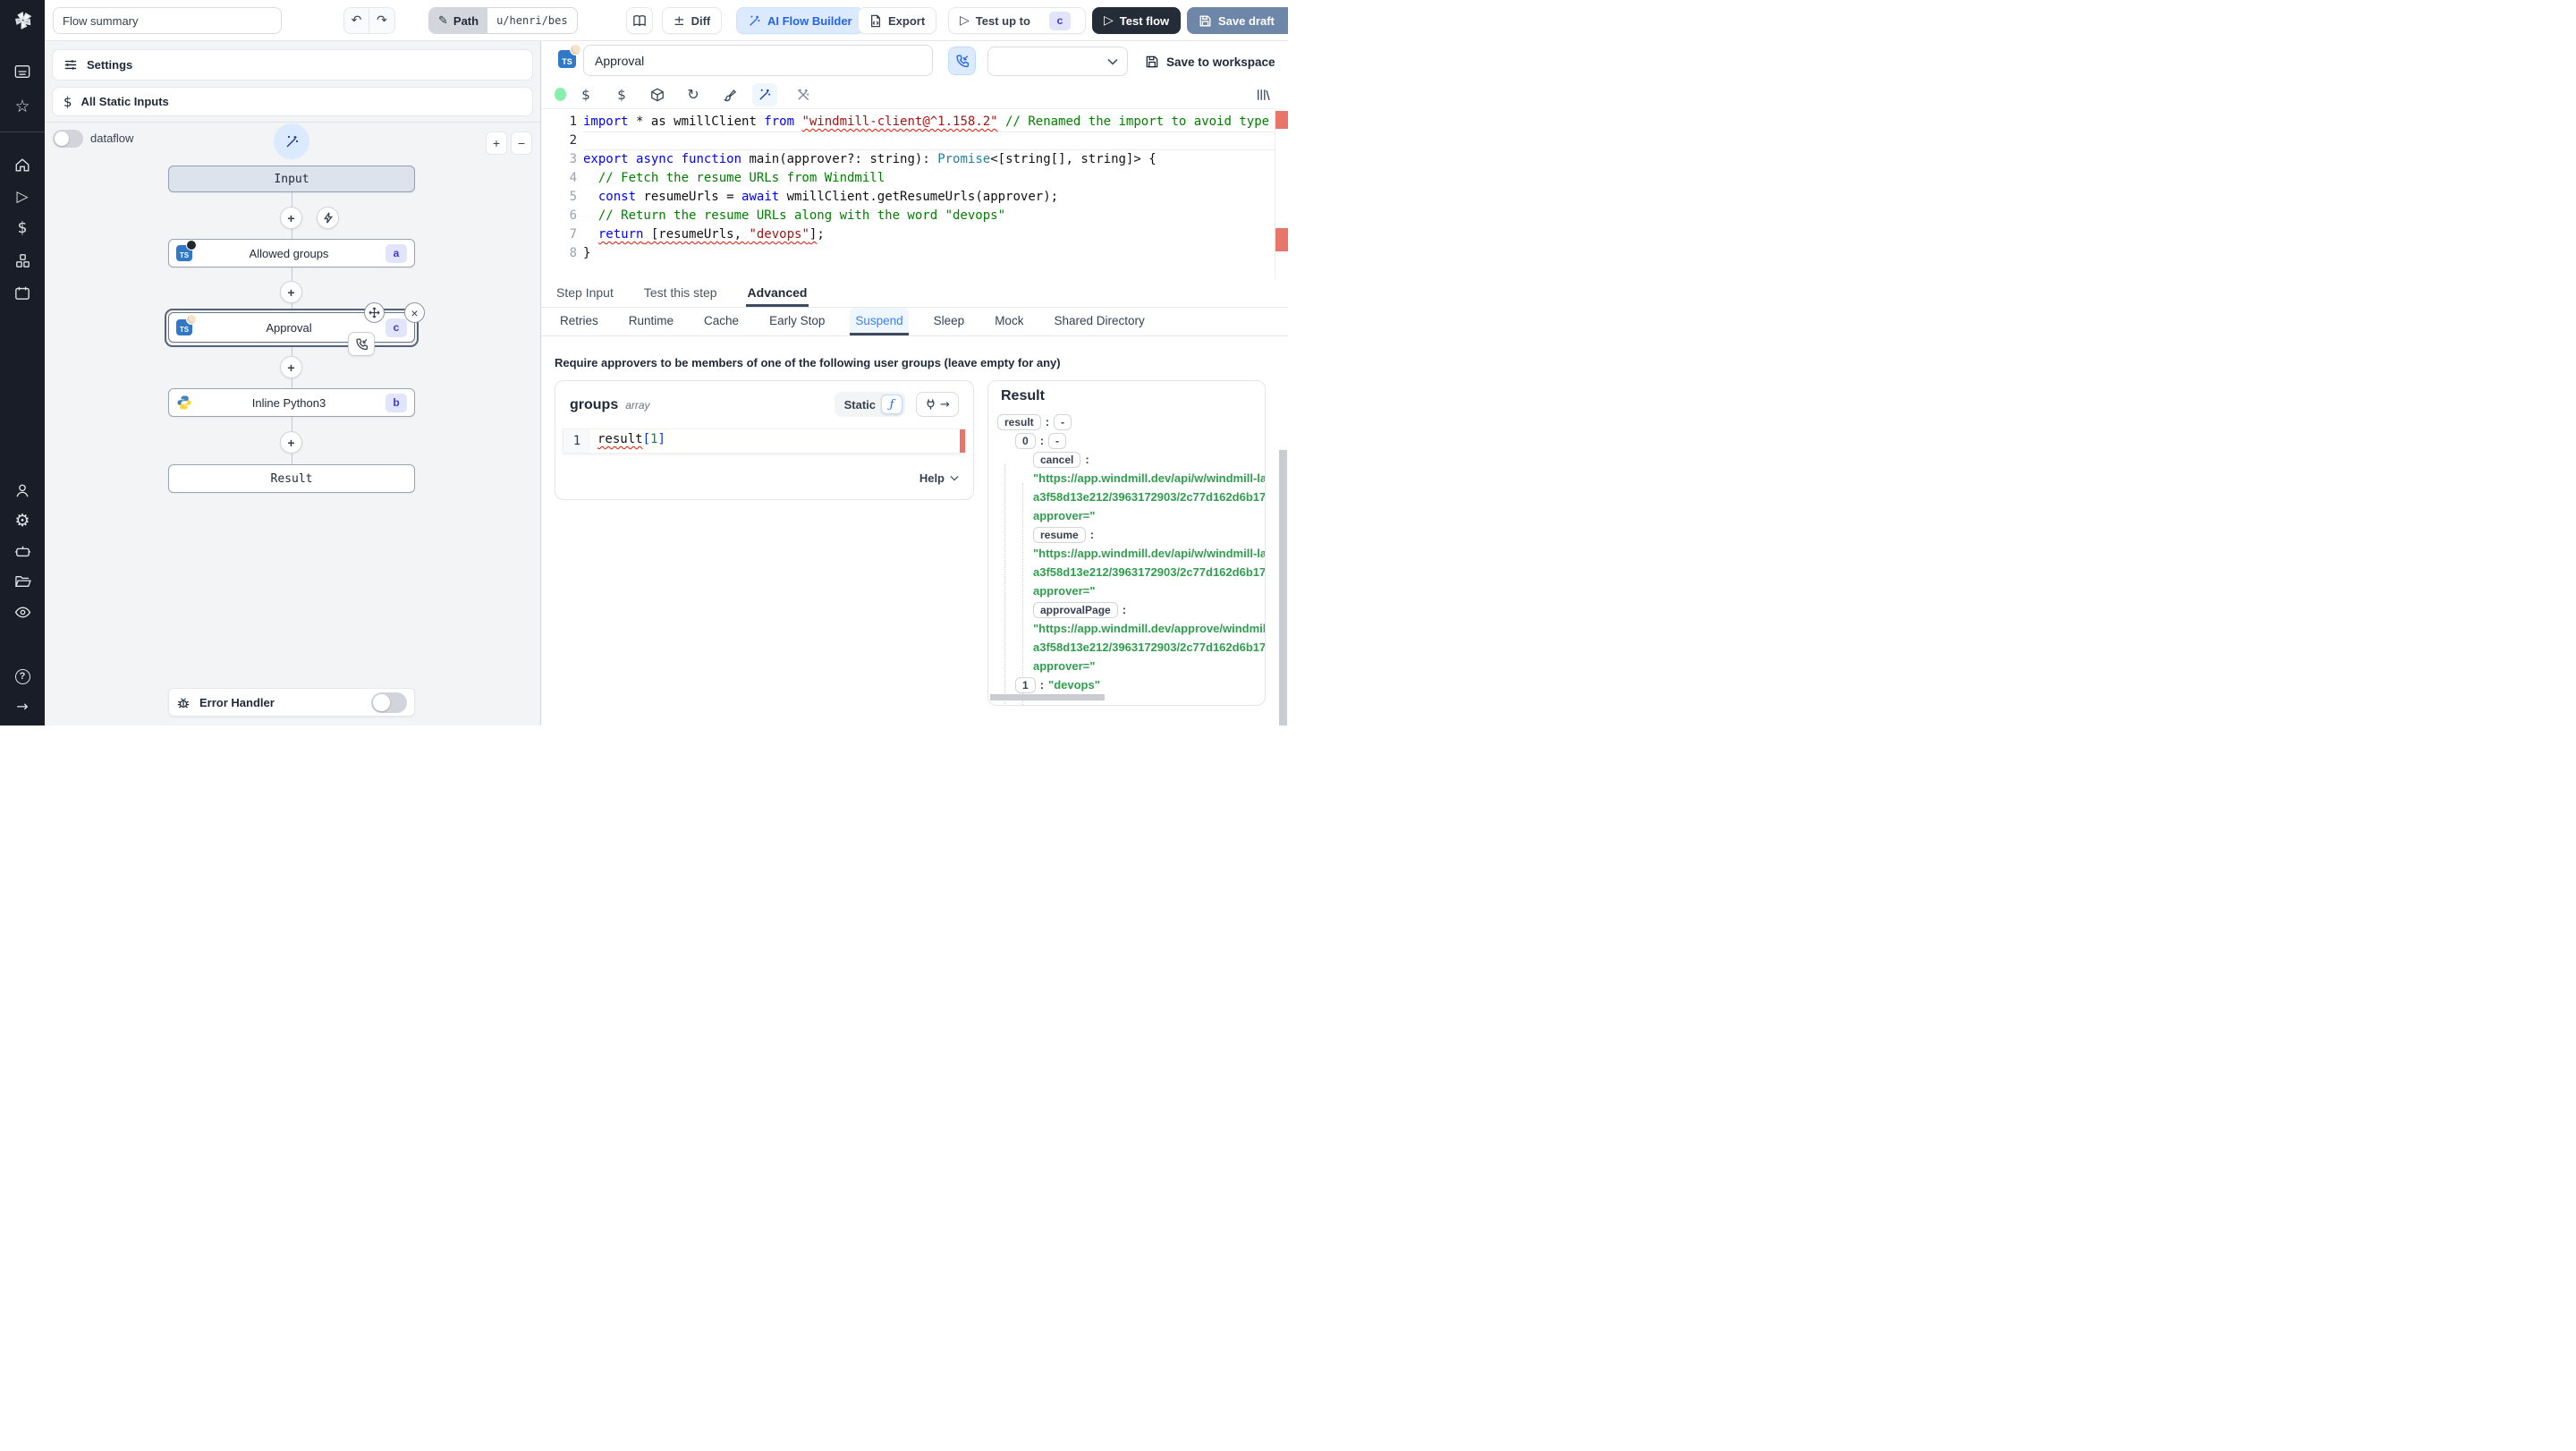 The width and height of the screenshot is (2576, 1451). What do you see at coordinates (22, 292) in the screenshot?
I see `schedules-icon` at bounding box center [22, 292].